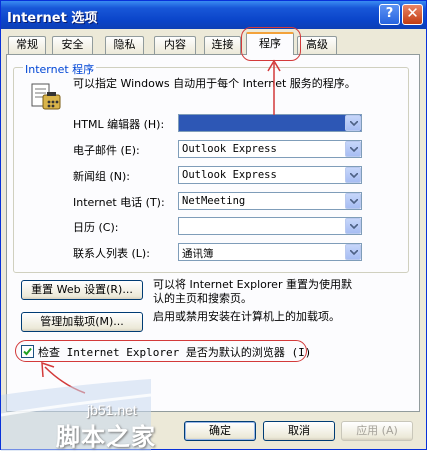 The width and height of the screenshot is (427, 452). What do you see at coordinates (46, 96) in the screenshot?
I see `programs-icon` at bounding box center [46, 96].